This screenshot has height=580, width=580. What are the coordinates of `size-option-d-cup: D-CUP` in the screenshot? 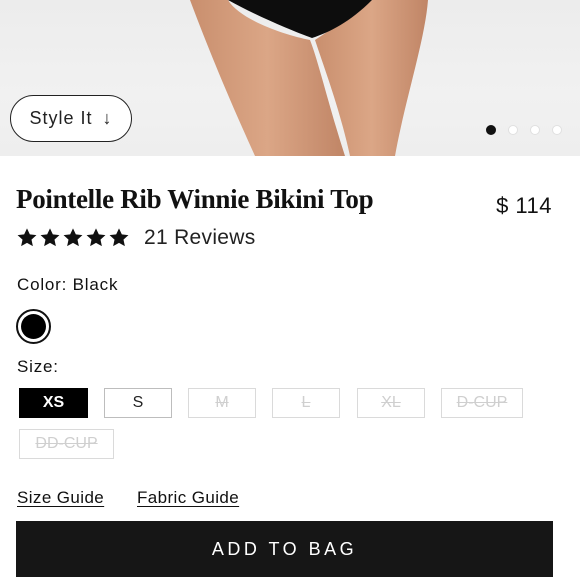 It's located at (482, 403).